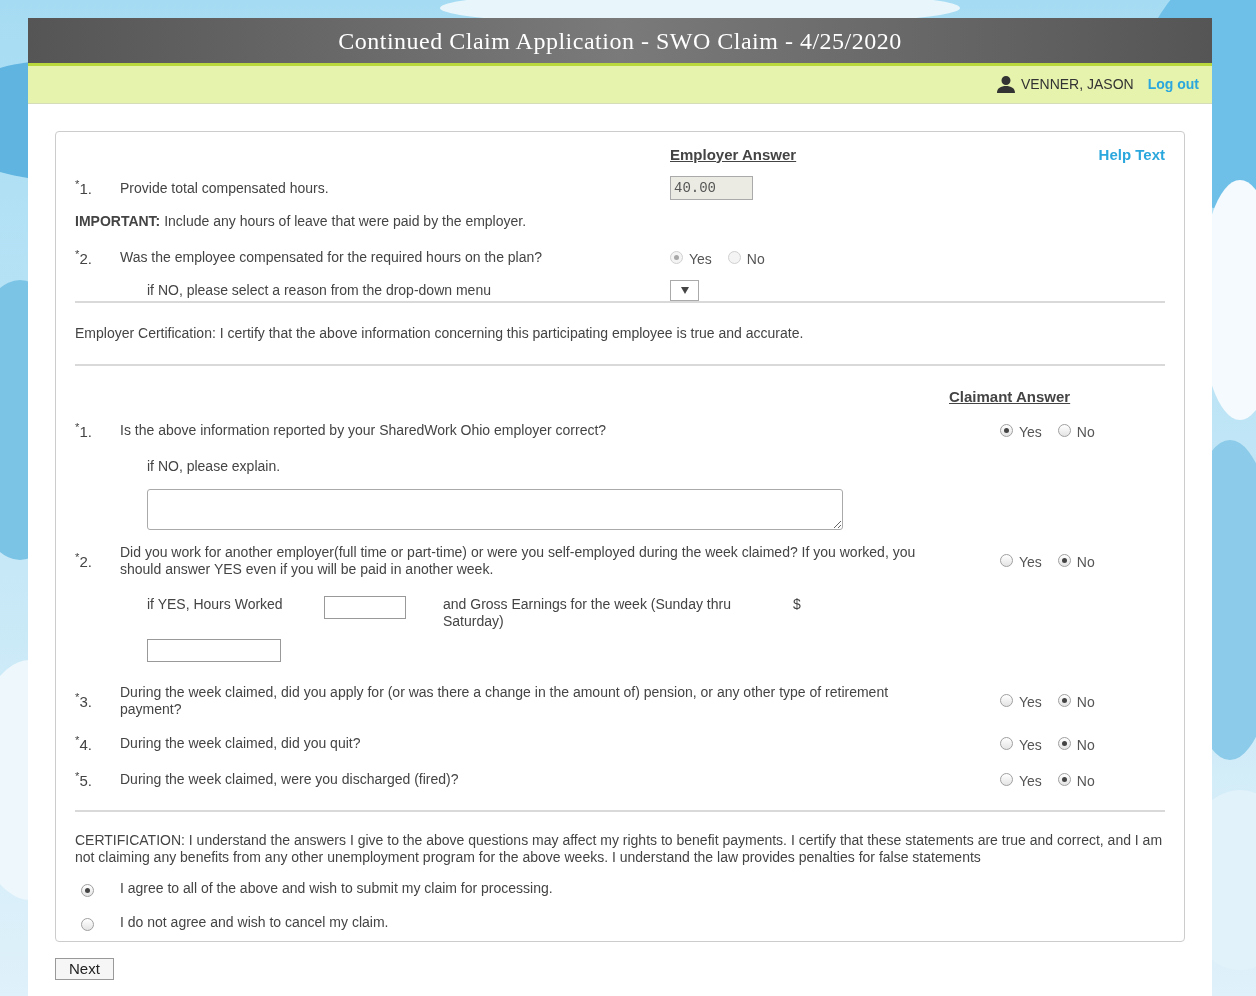 The image size is (1256, 996). I want to click on question-text: Provide total compensated hours., so click(225, 188).